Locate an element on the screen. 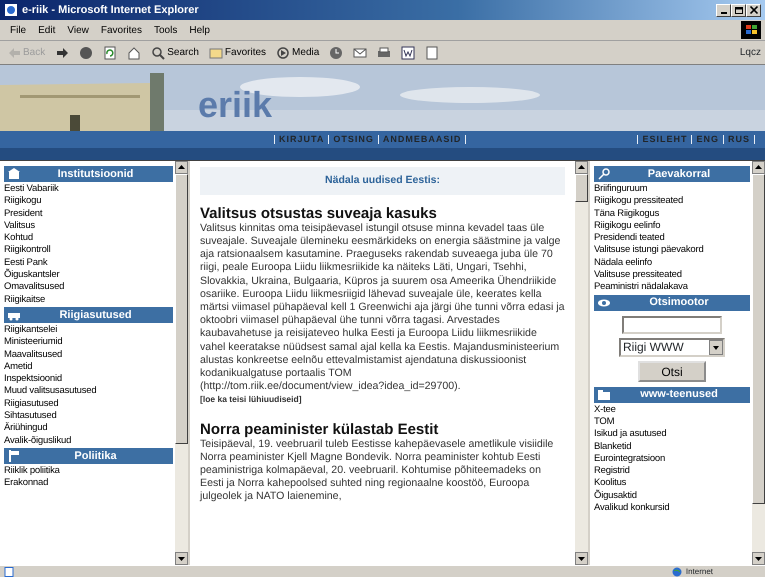 This screenshot has height=577, width=765. sidebar-link: Blanketid is located at coordinates (672, 446).